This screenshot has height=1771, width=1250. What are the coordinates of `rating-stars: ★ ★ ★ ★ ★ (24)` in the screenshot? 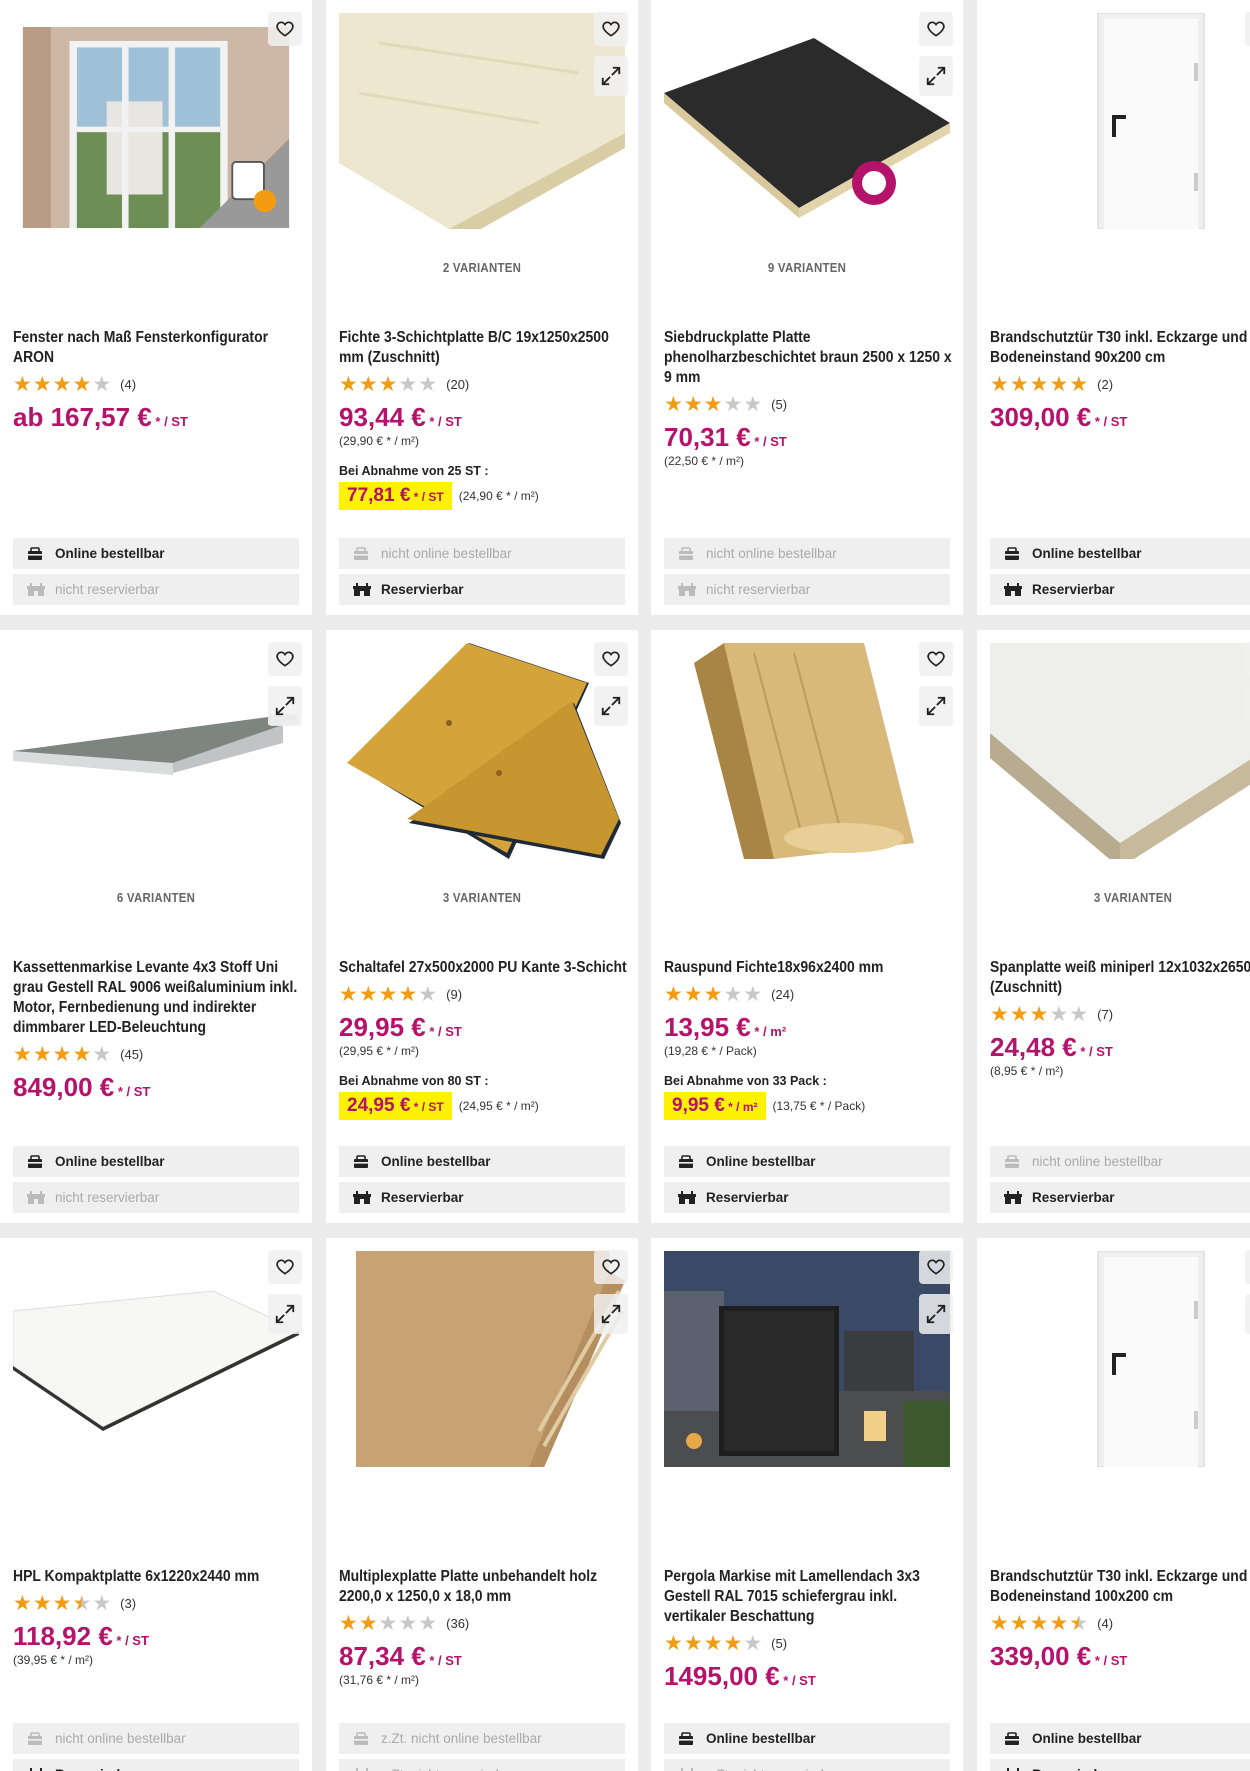 It's located at (729, 994).